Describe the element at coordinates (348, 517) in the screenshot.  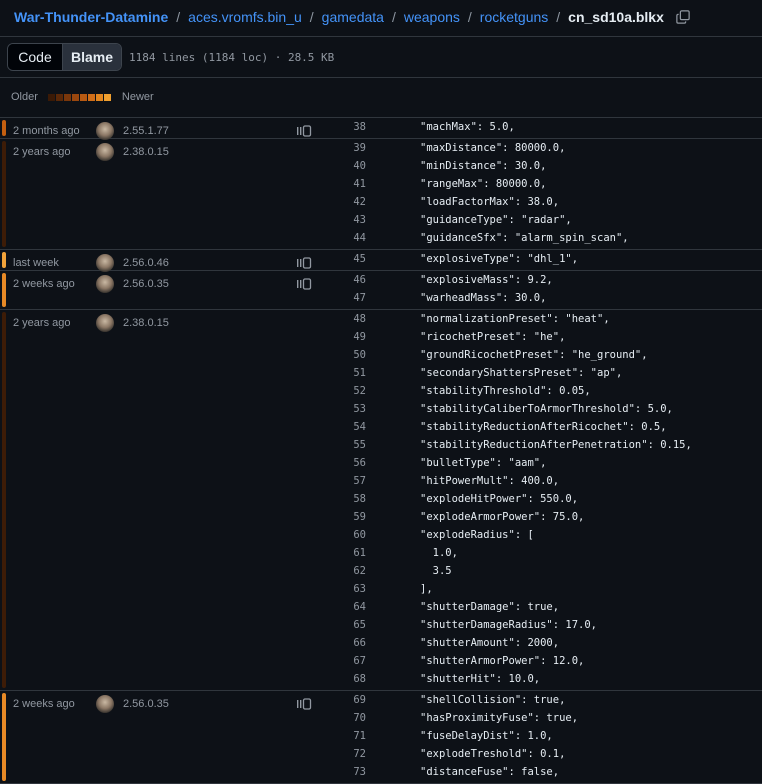
I see `line-number: 59` at that location.